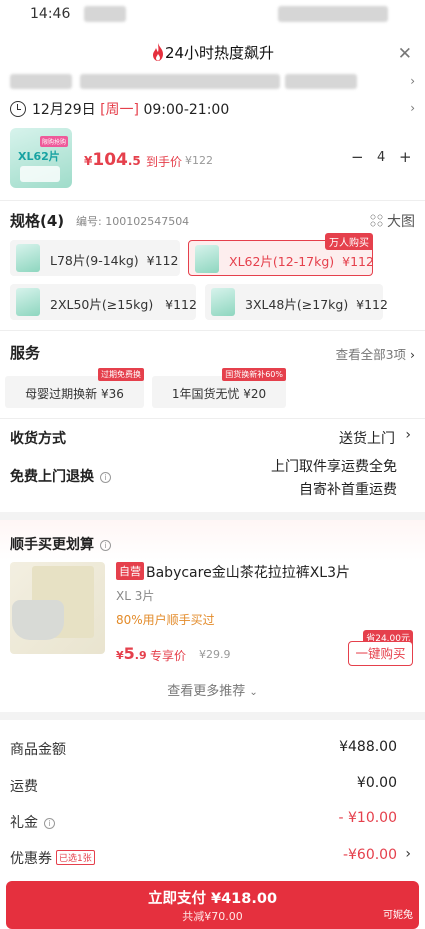  I want to click on bundle-price: ¥5.9, so click(131, 653).